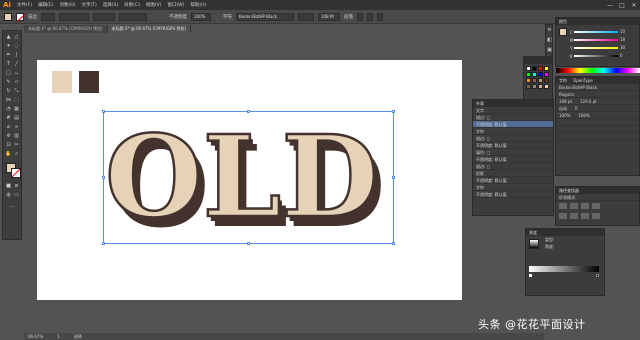 This screenshot has width=640, height=340. I want to click on menu-object: 对象(O), so click(67, 5).